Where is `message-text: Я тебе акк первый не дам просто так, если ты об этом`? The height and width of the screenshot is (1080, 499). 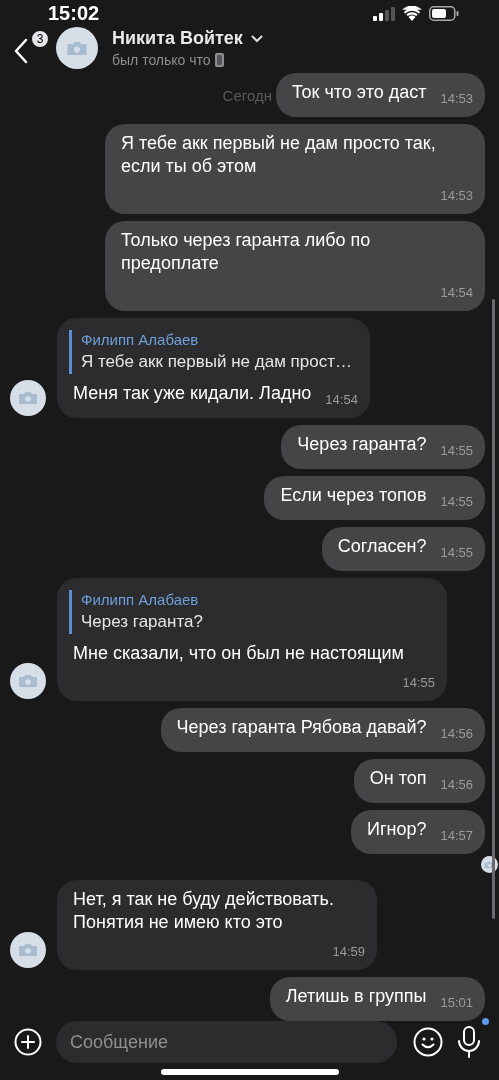 message-text: Я тебе акк первый не дам просто так, если ты об этом is located at coordinates (279, 155).